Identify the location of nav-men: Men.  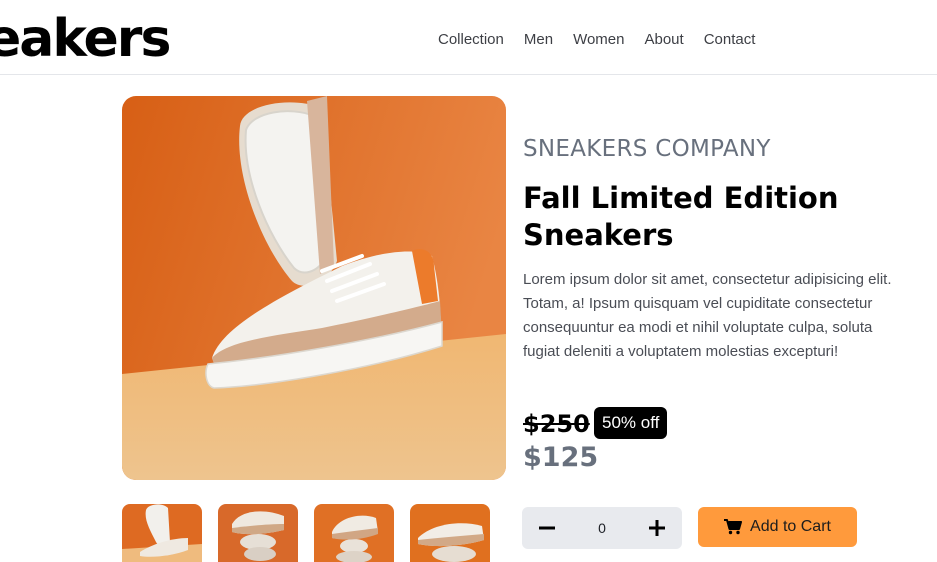
(538, 40).